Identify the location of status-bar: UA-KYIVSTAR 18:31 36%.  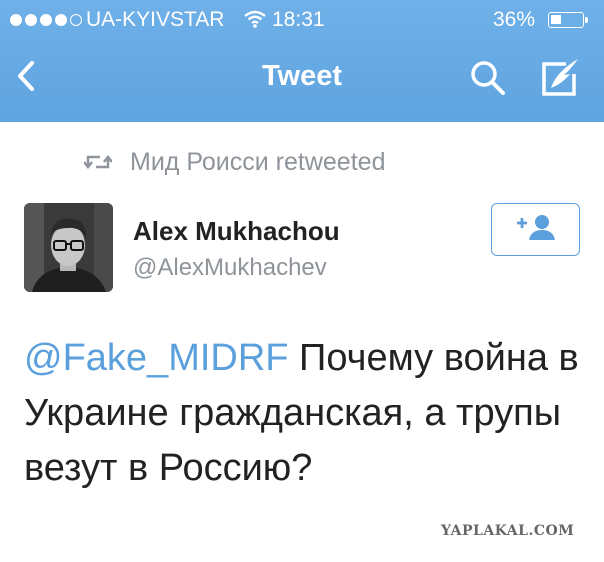
(302, 20).